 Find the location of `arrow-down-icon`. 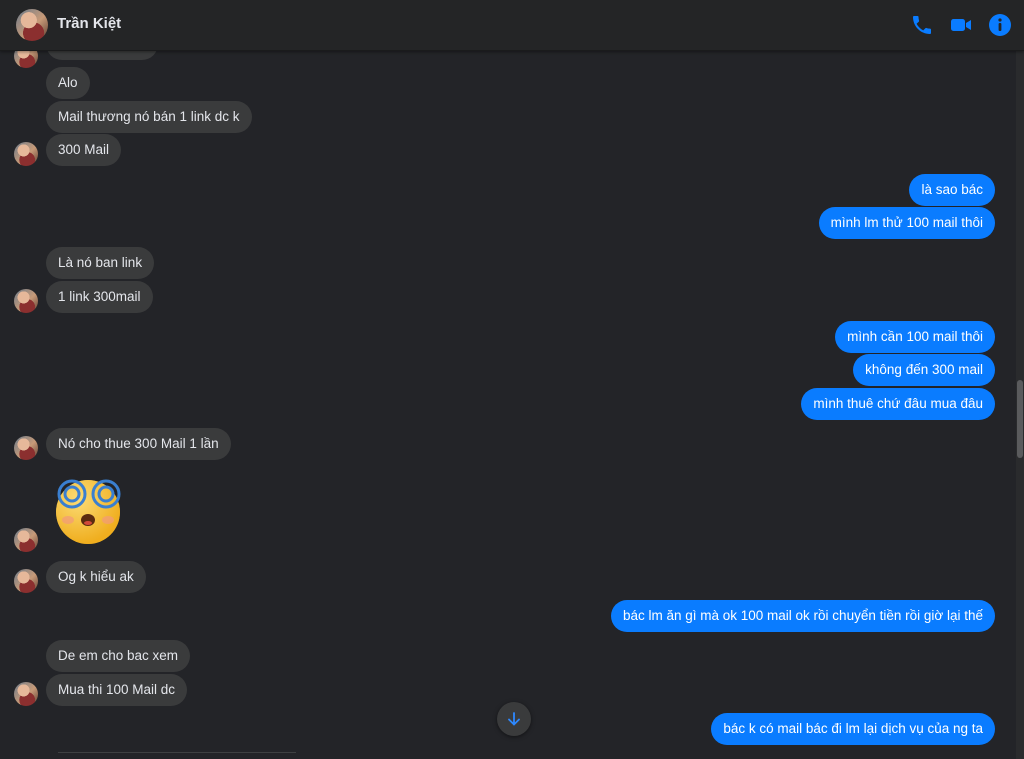

arrow-down-icon is located at coordinates (514, 719).